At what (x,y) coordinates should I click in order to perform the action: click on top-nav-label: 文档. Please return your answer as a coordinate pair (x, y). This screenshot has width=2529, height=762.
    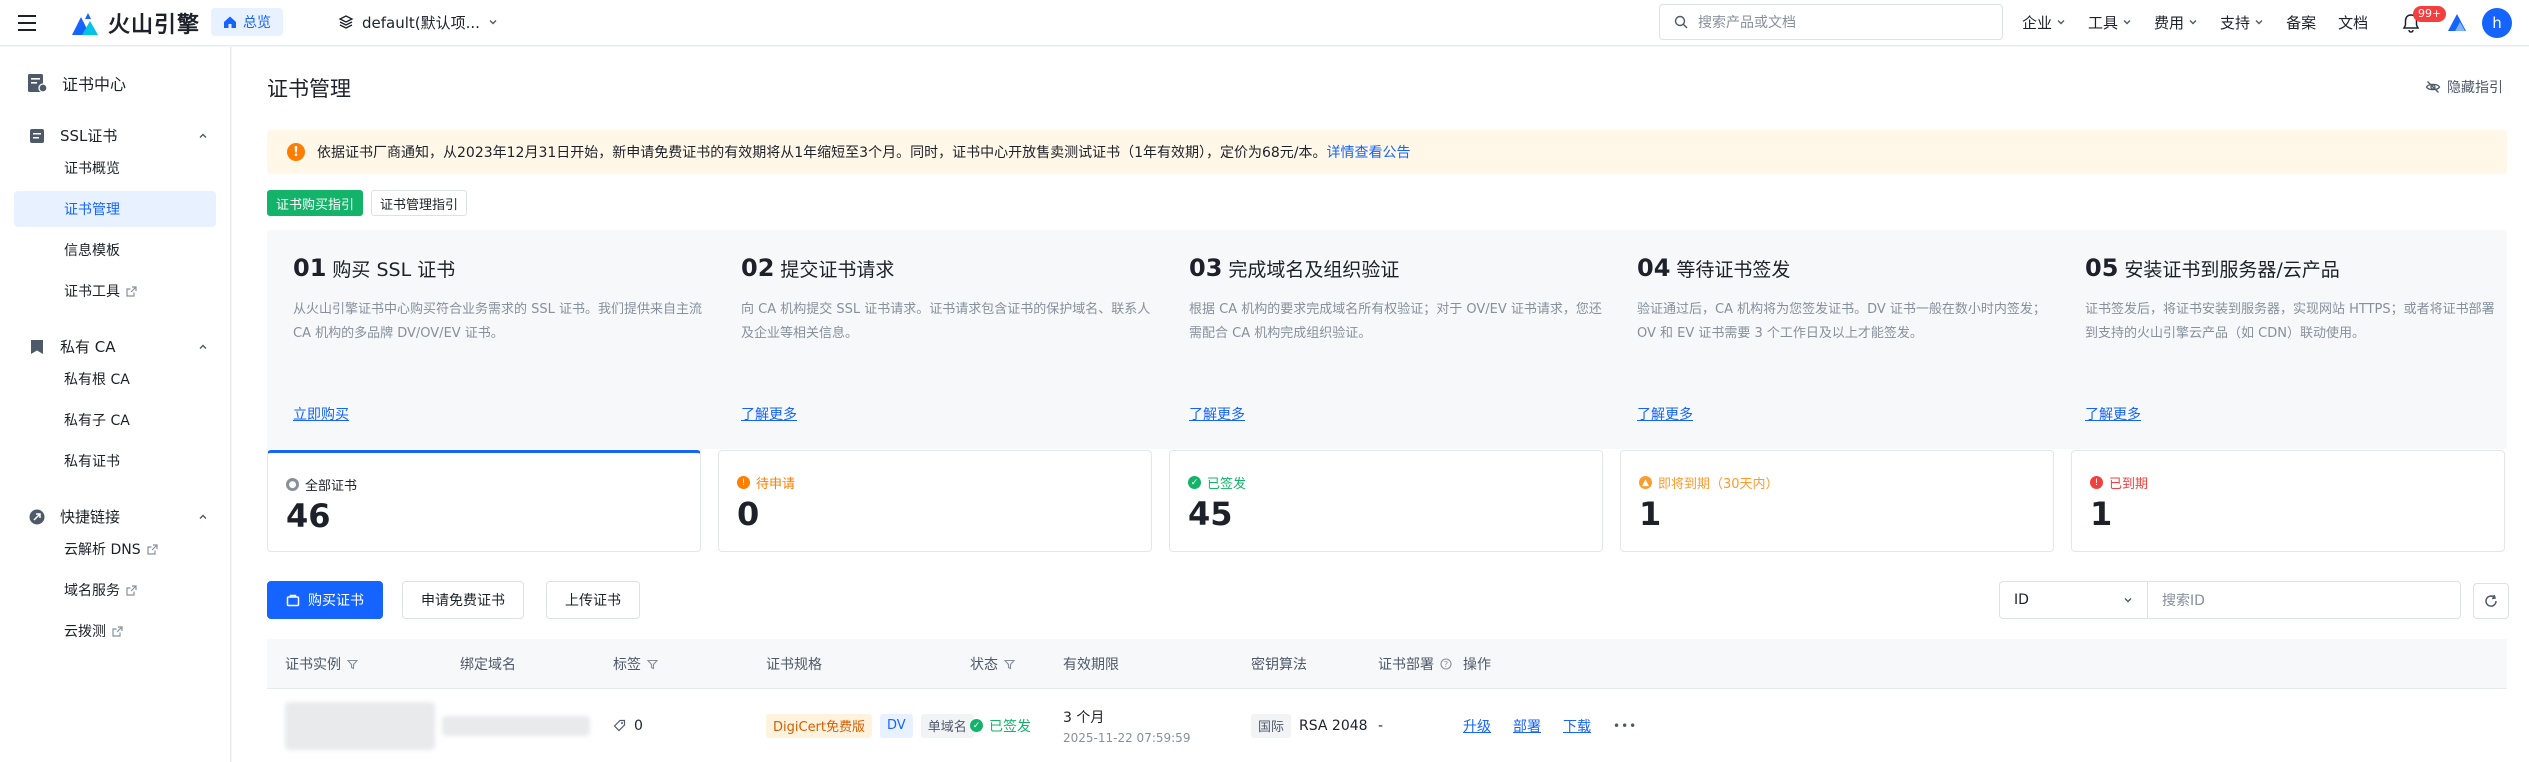
    Looking at the image, I should click on (2353, 22).